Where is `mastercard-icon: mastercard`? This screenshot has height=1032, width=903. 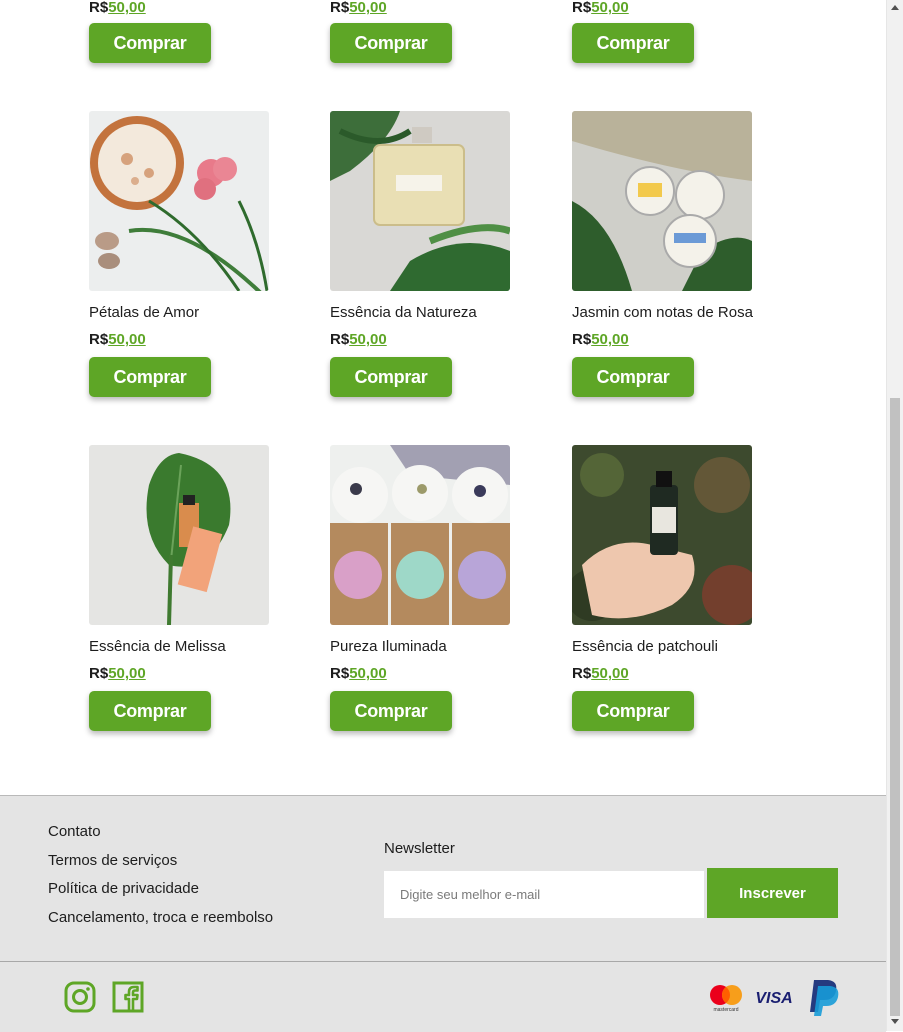 mastercard-icon: mastercard is located at coordinates (726, 999).